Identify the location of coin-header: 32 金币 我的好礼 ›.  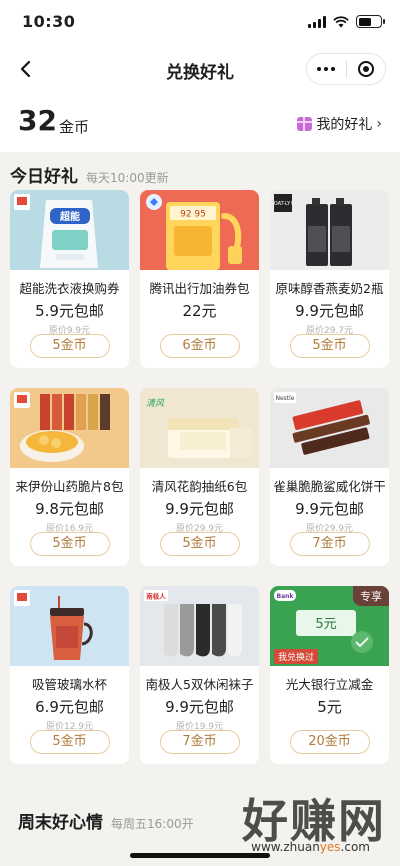
(200, 122).